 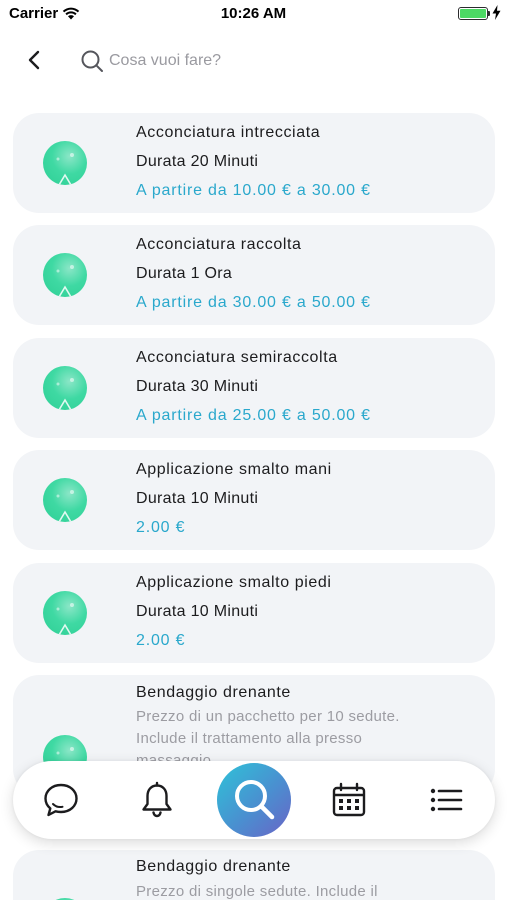 What do you see at coordinates (197, 386) in the screenshot?
I see `service-duration: Durata 30 Minuti` at bounding box center [197, 386].